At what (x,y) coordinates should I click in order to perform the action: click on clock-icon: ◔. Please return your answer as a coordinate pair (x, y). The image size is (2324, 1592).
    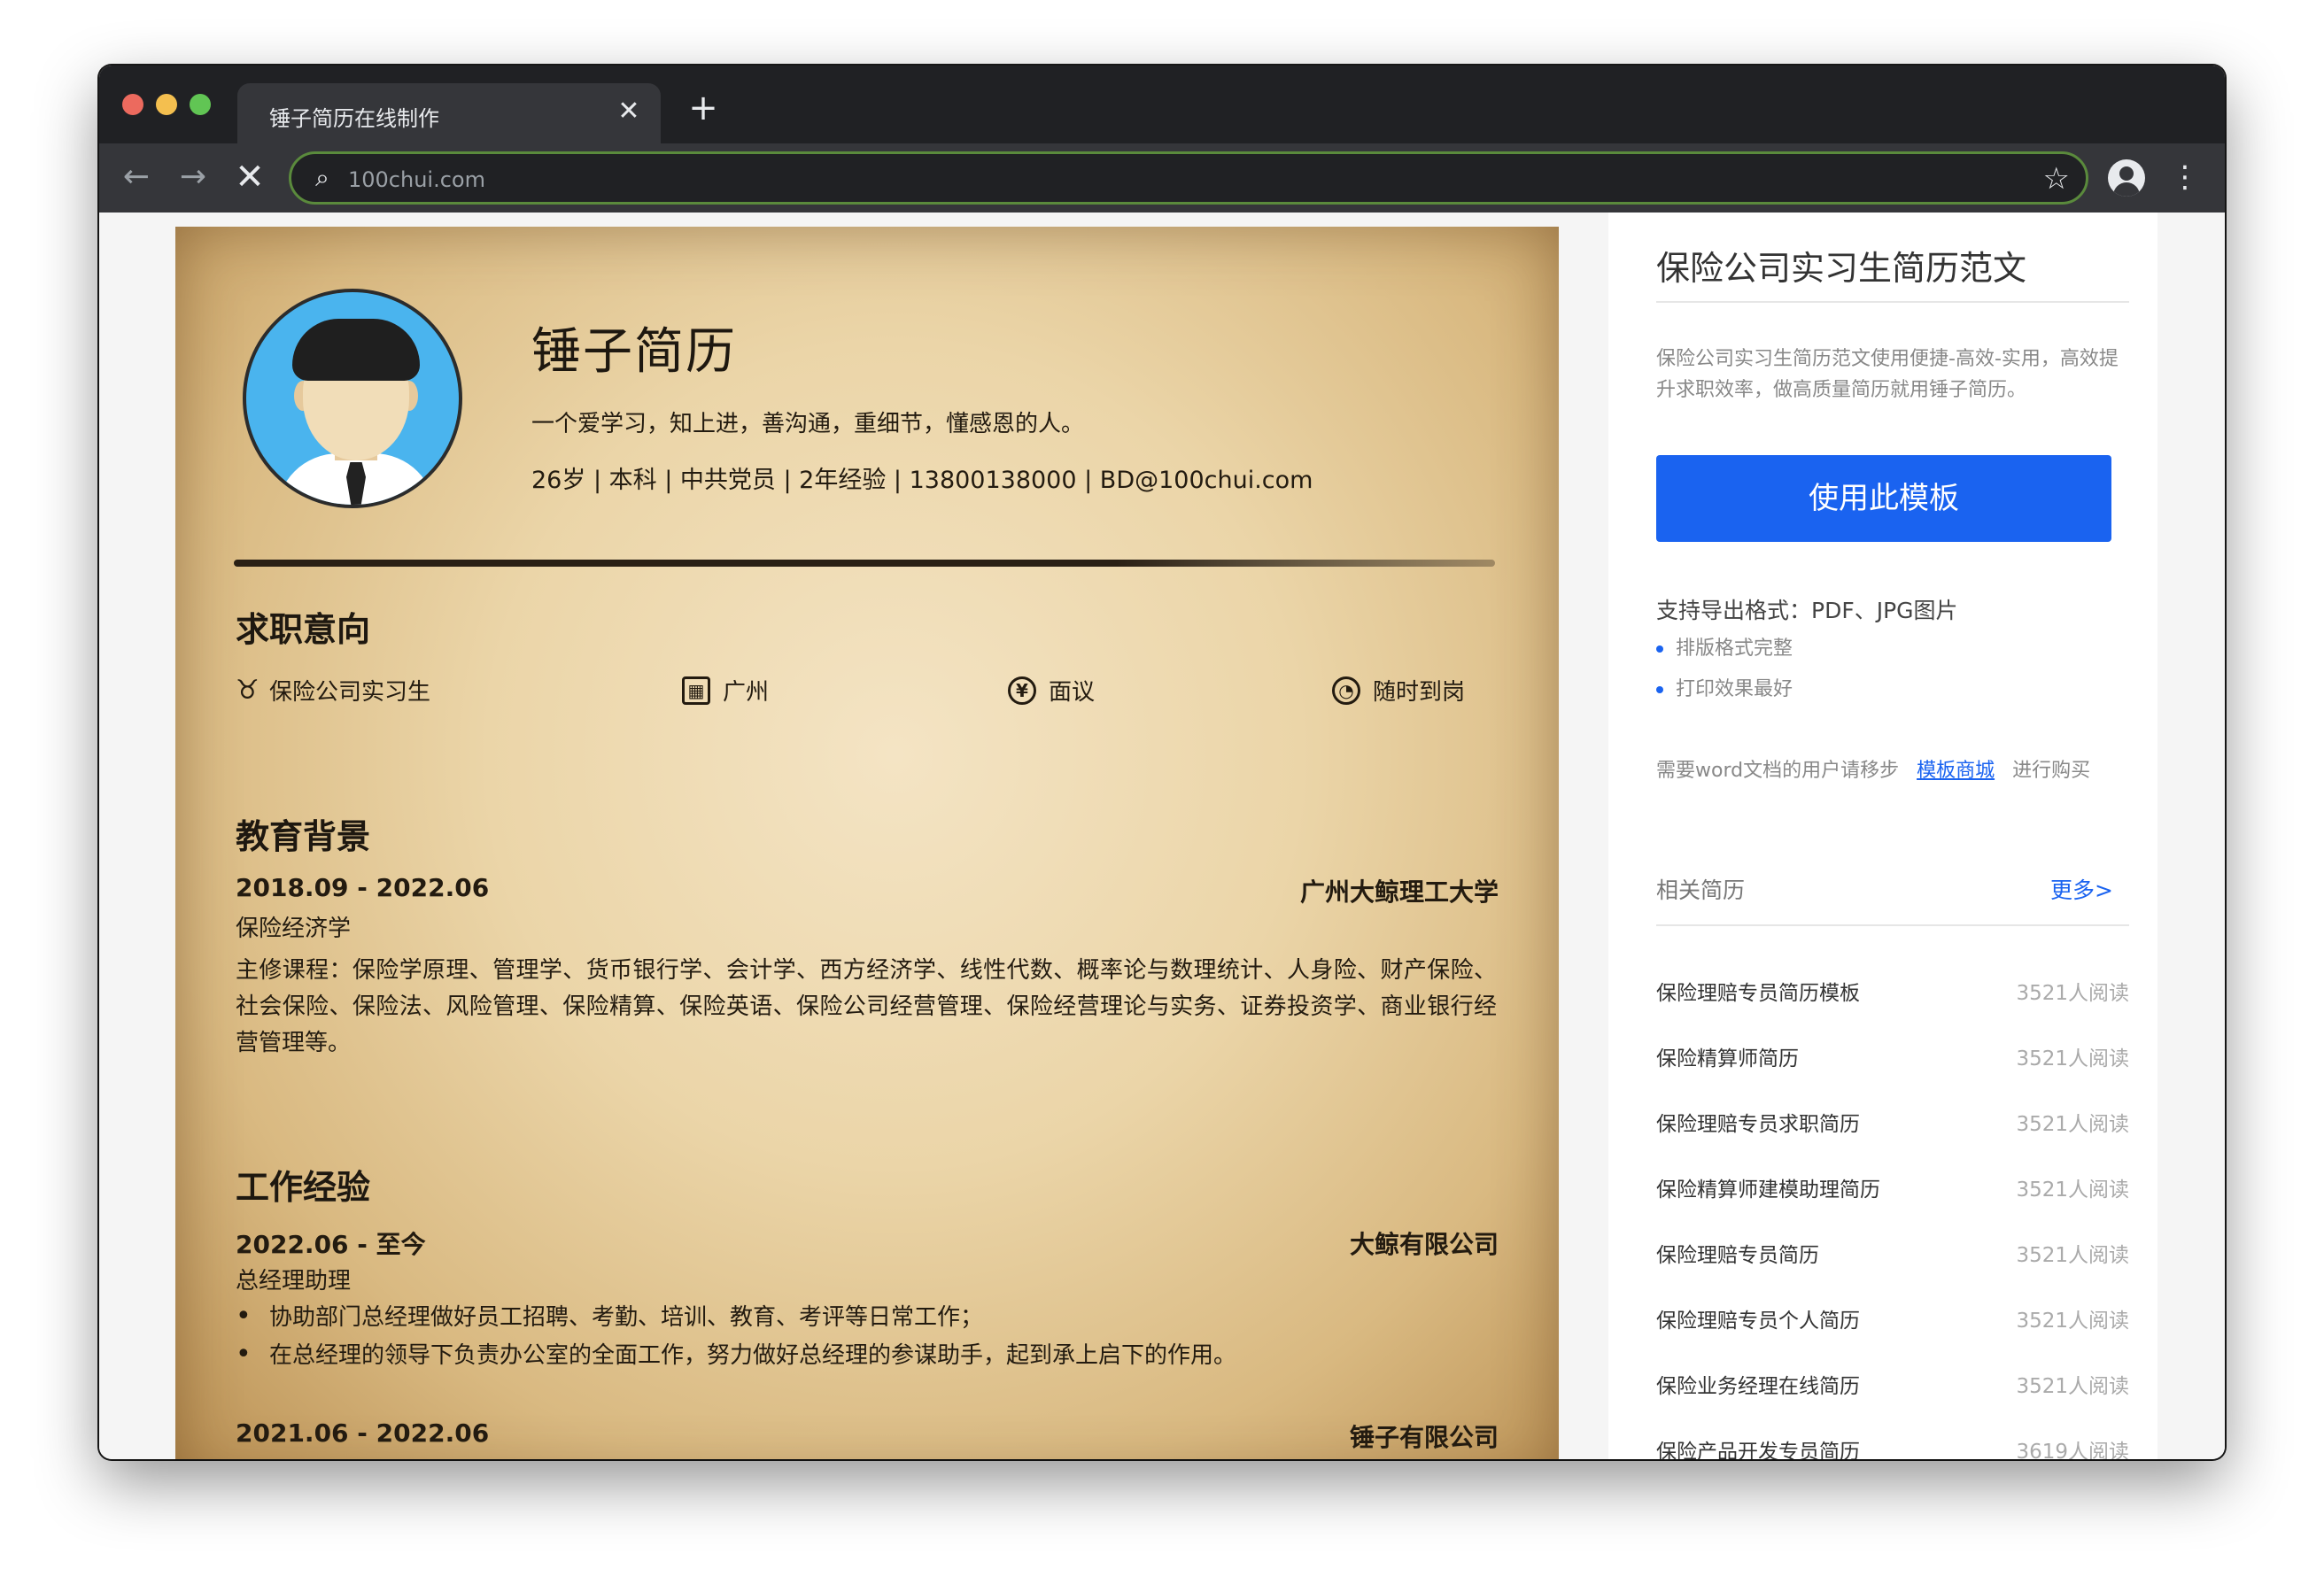
    Looking at the image, I should click on (1346, 690).